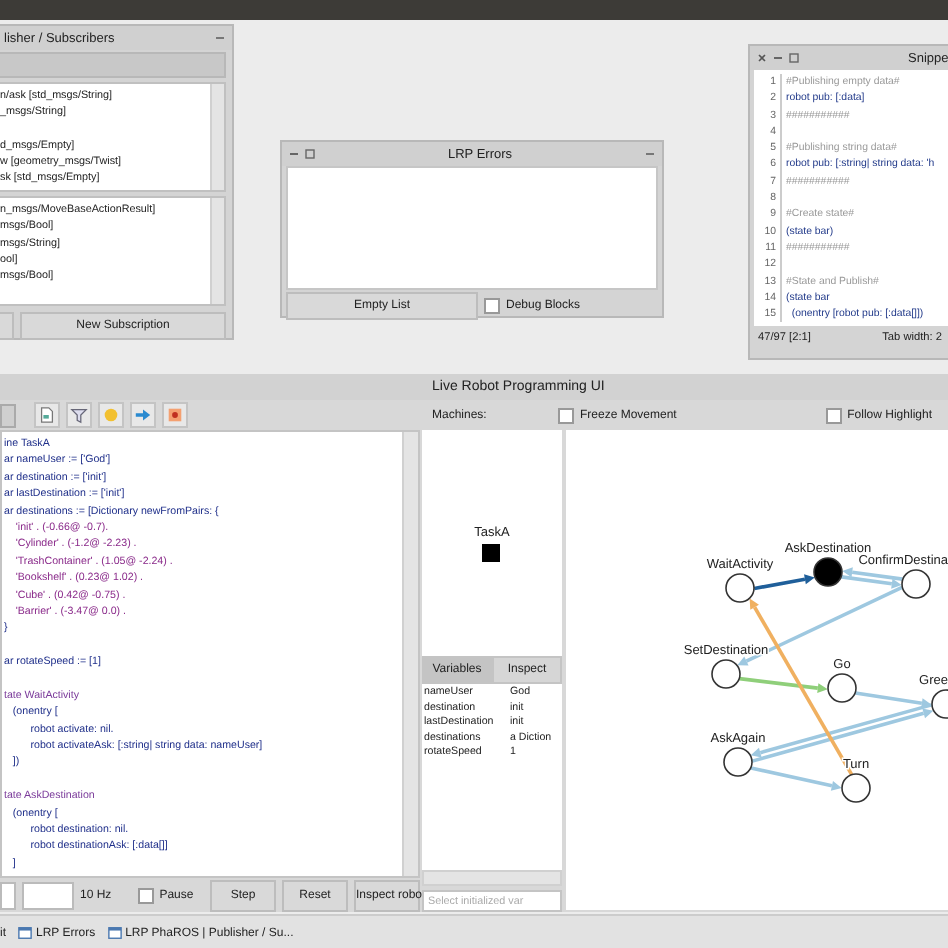 Image resolution: width=948 pixels, height=948 pixels. I want to click on funnel-icon, so click(79, 415).